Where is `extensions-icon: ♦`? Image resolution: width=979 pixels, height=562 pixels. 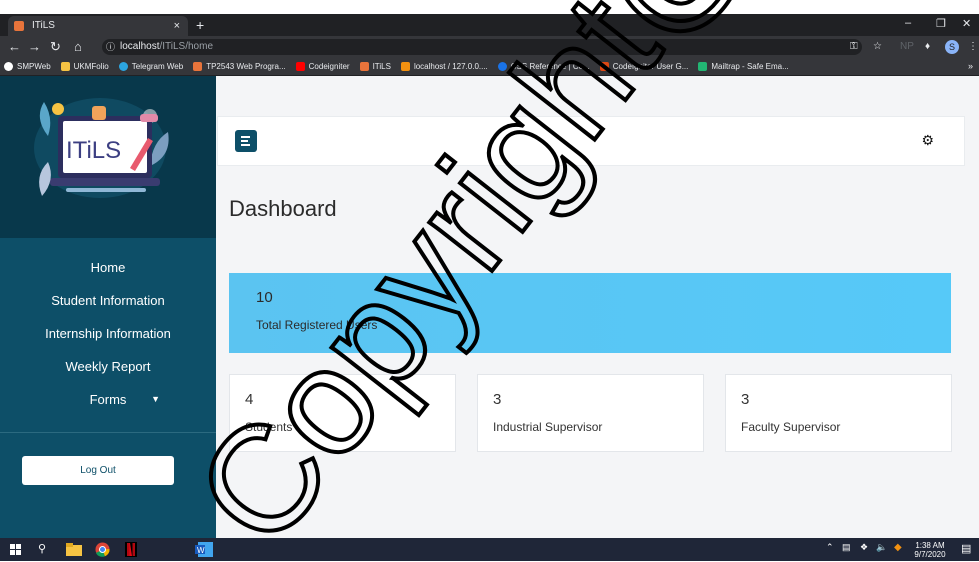 extensions-icon: ♦ is located at coordinates (927, 47).